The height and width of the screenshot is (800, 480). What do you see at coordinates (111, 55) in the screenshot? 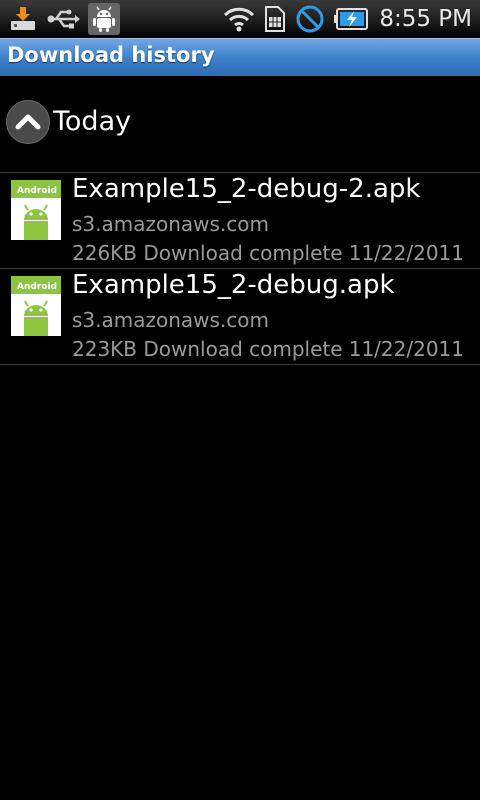
I see `page-title: Download history` at bounding box center [111, 55].